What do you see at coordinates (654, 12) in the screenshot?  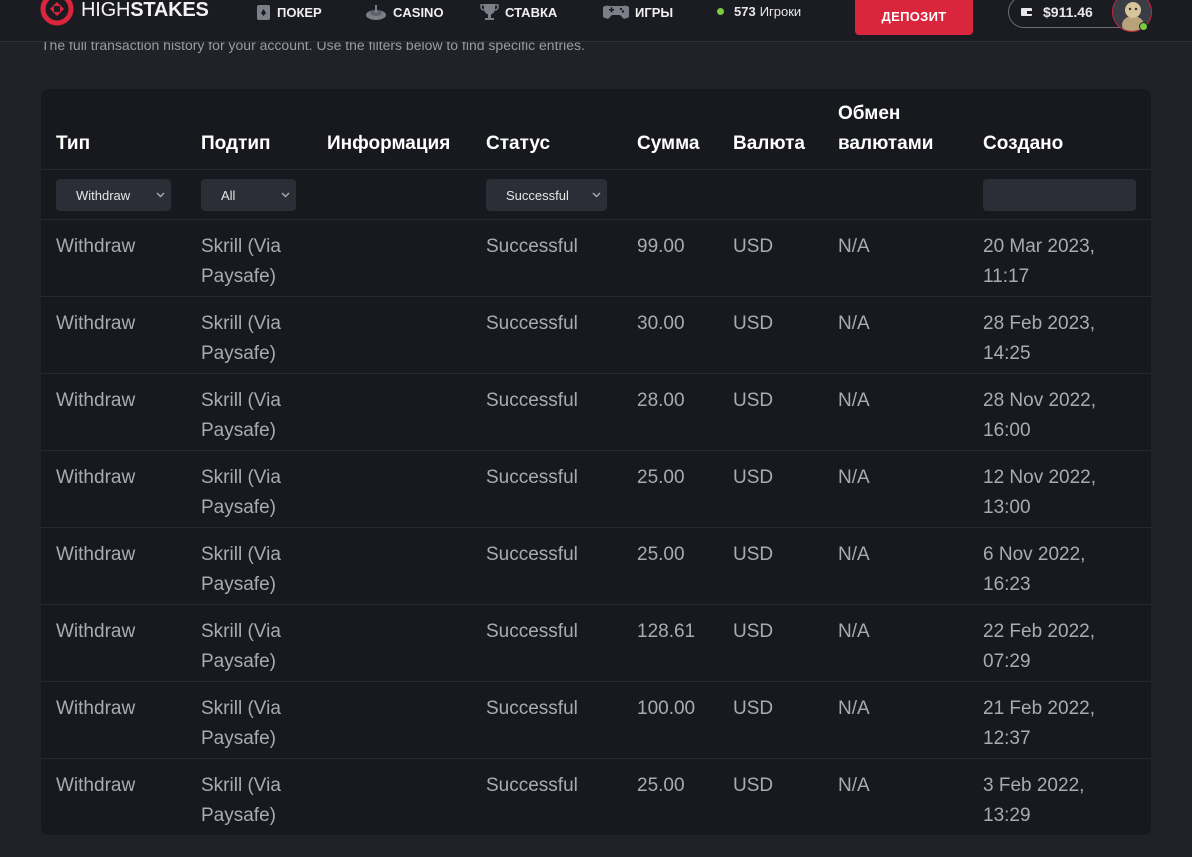 I see `nav-games-label: ИГРЫ` at bounding box center [654, 12].